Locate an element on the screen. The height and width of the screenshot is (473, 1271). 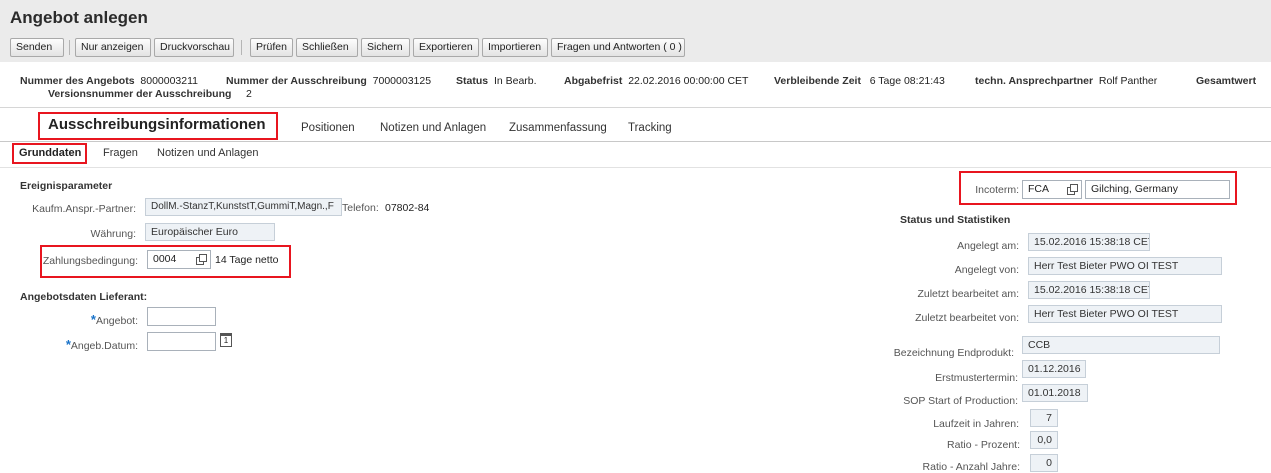
check-button: Prüfen is located at coordinates (271, 47).